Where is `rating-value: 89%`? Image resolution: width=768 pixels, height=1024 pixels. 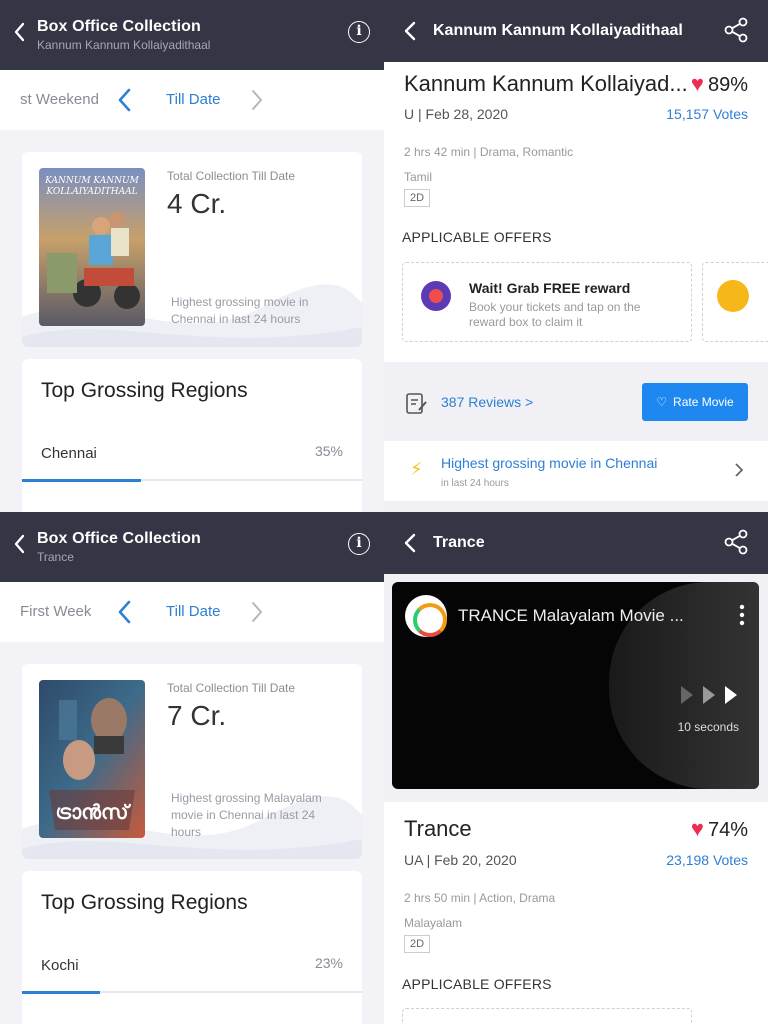
rating-value: 89% is located at coordinates (727, 85).